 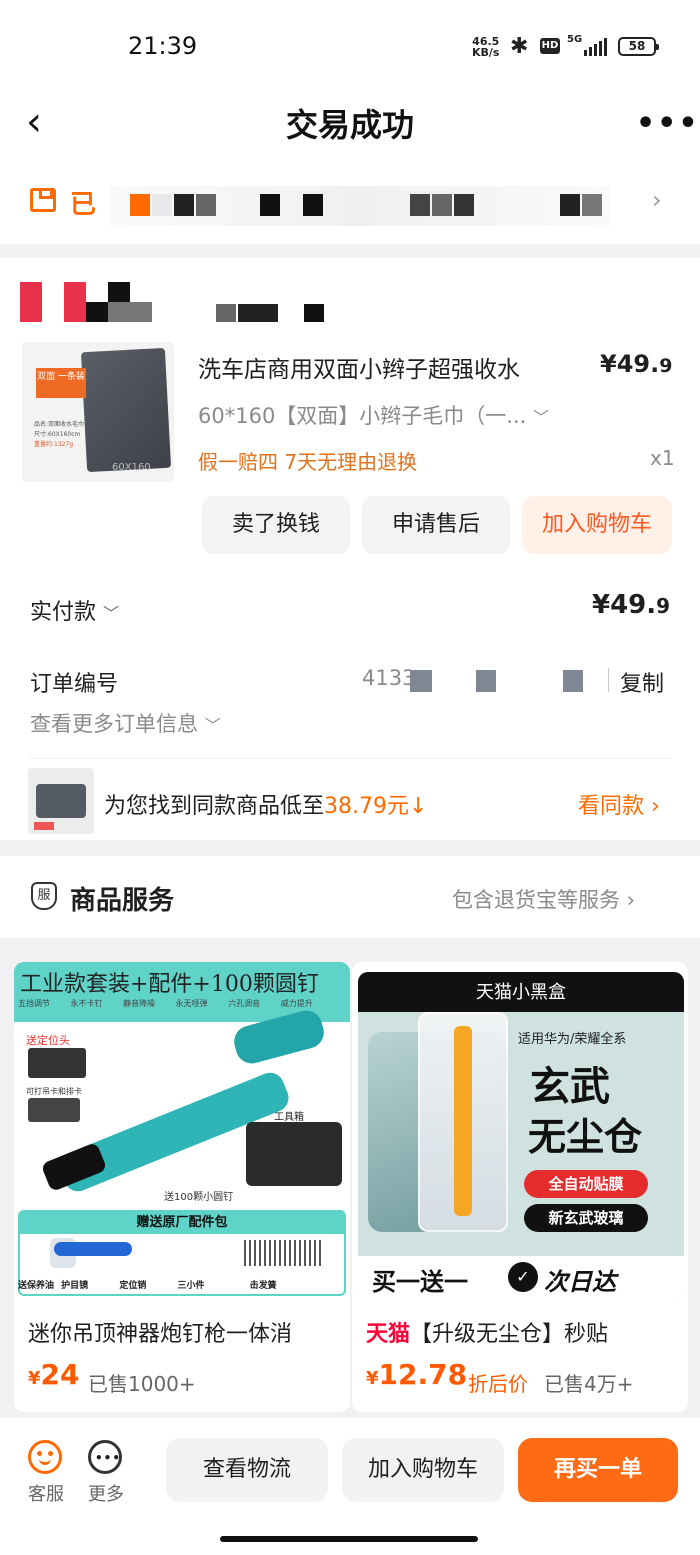 What do you see at coordinates (388, 367) in the screenshot?
I see `product-name: 洗车店商用双面小辫子超强收水` at bounding box center [388, 367].